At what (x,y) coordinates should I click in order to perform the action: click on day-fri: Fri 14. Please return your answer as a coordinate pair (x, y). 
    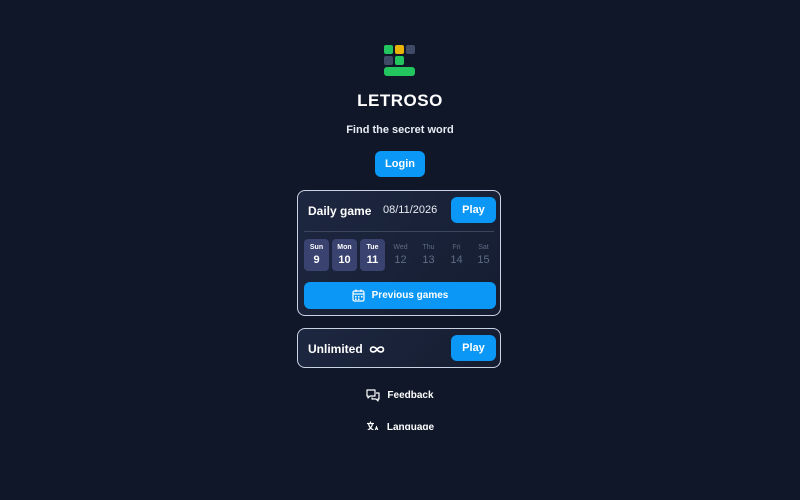
    Looking at the image, I should click on (456, 255).